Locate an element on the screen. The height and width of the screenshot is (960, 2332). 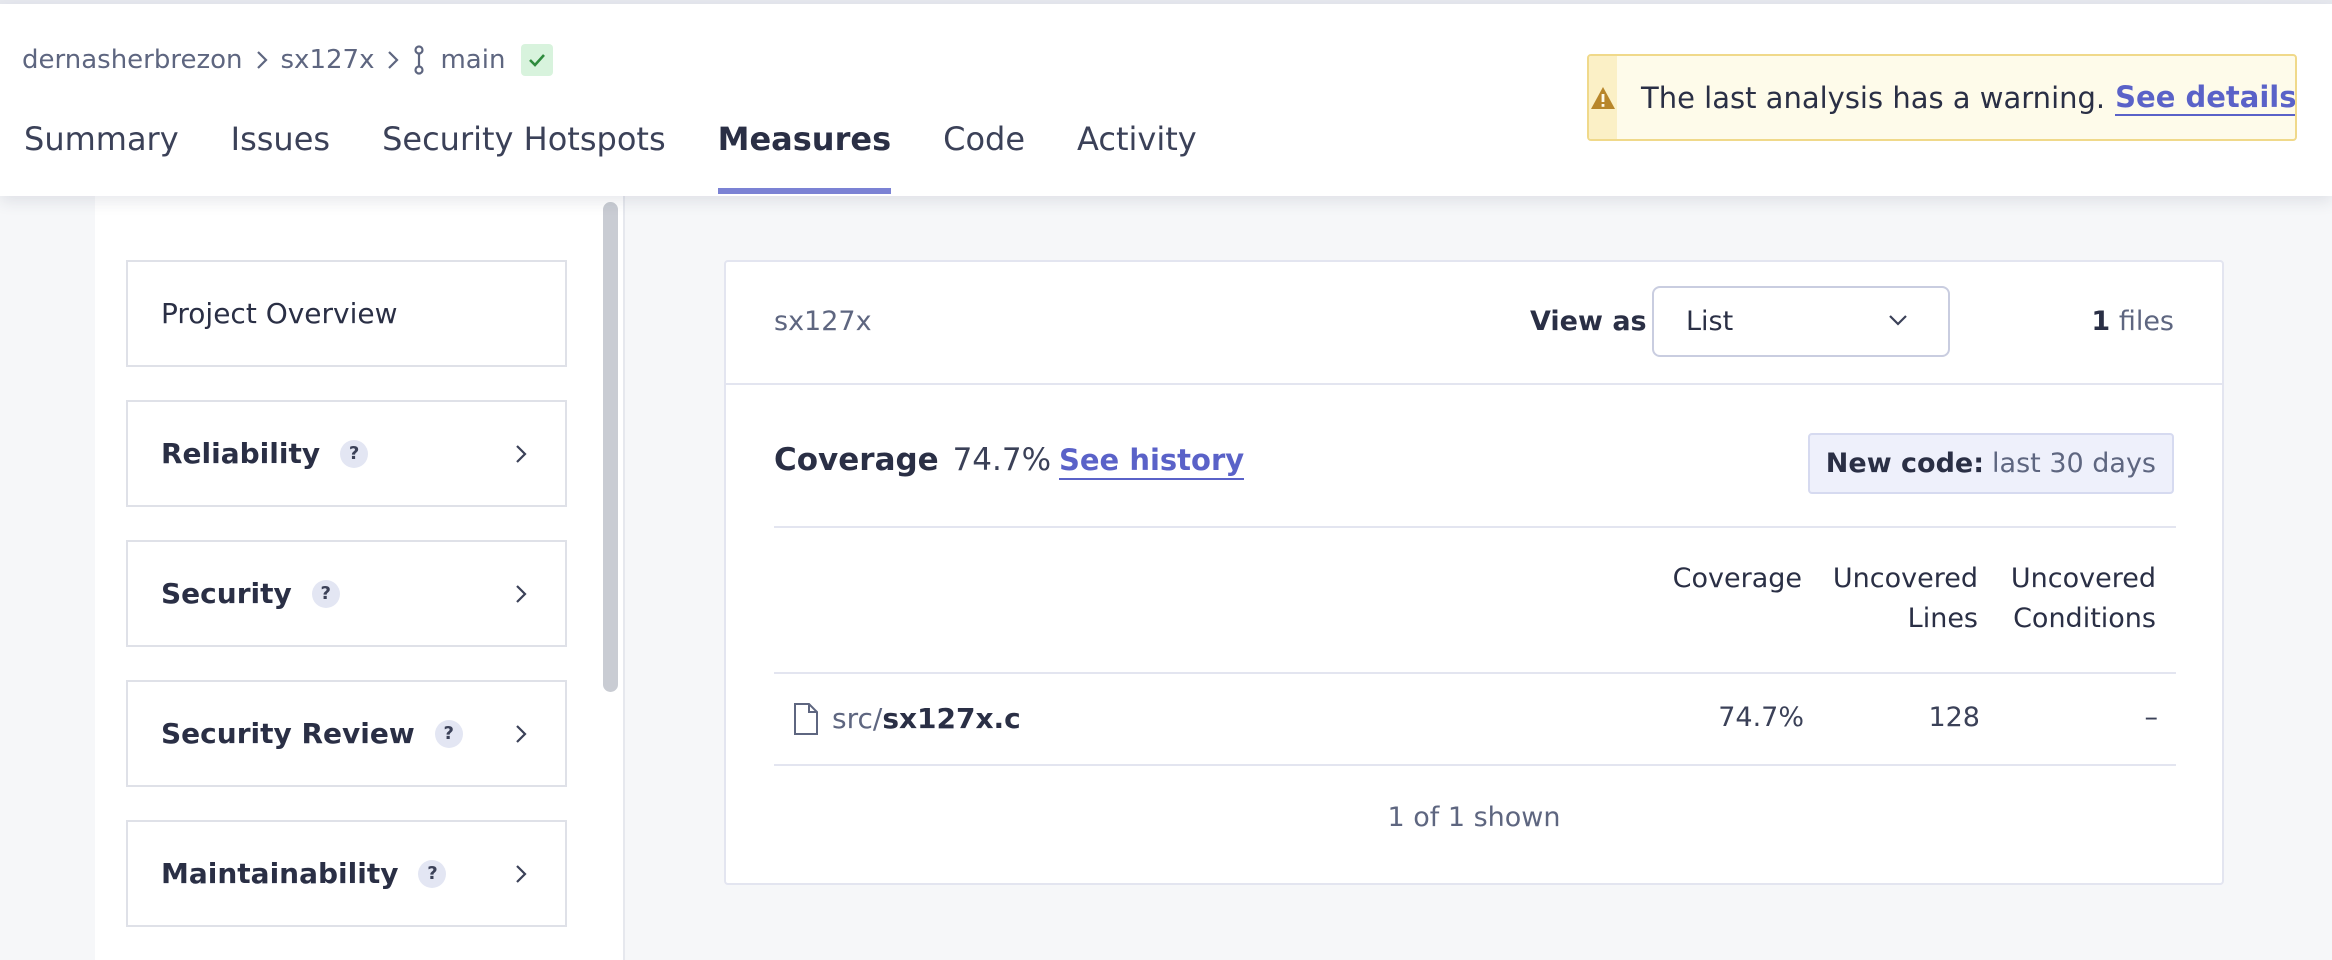
chevron-down-icon is located at coordinates (1898, 320).